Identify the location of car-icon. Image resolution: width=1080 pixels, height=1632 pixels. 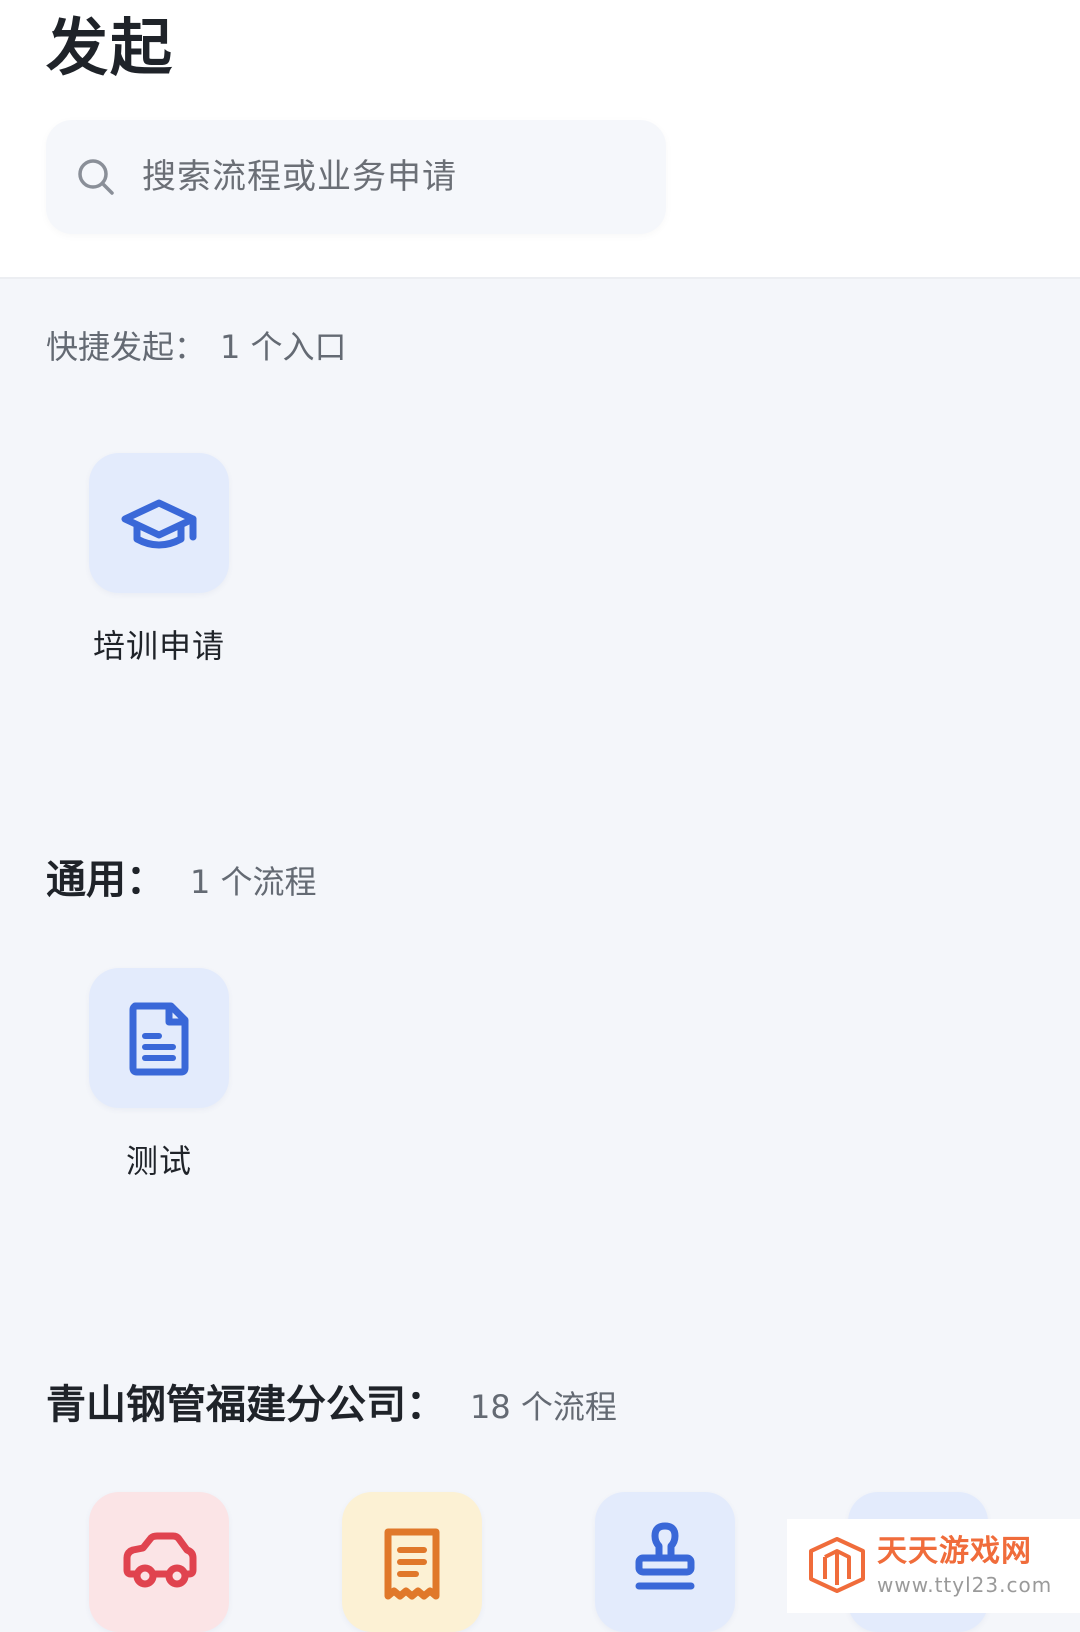
(160, 1560).